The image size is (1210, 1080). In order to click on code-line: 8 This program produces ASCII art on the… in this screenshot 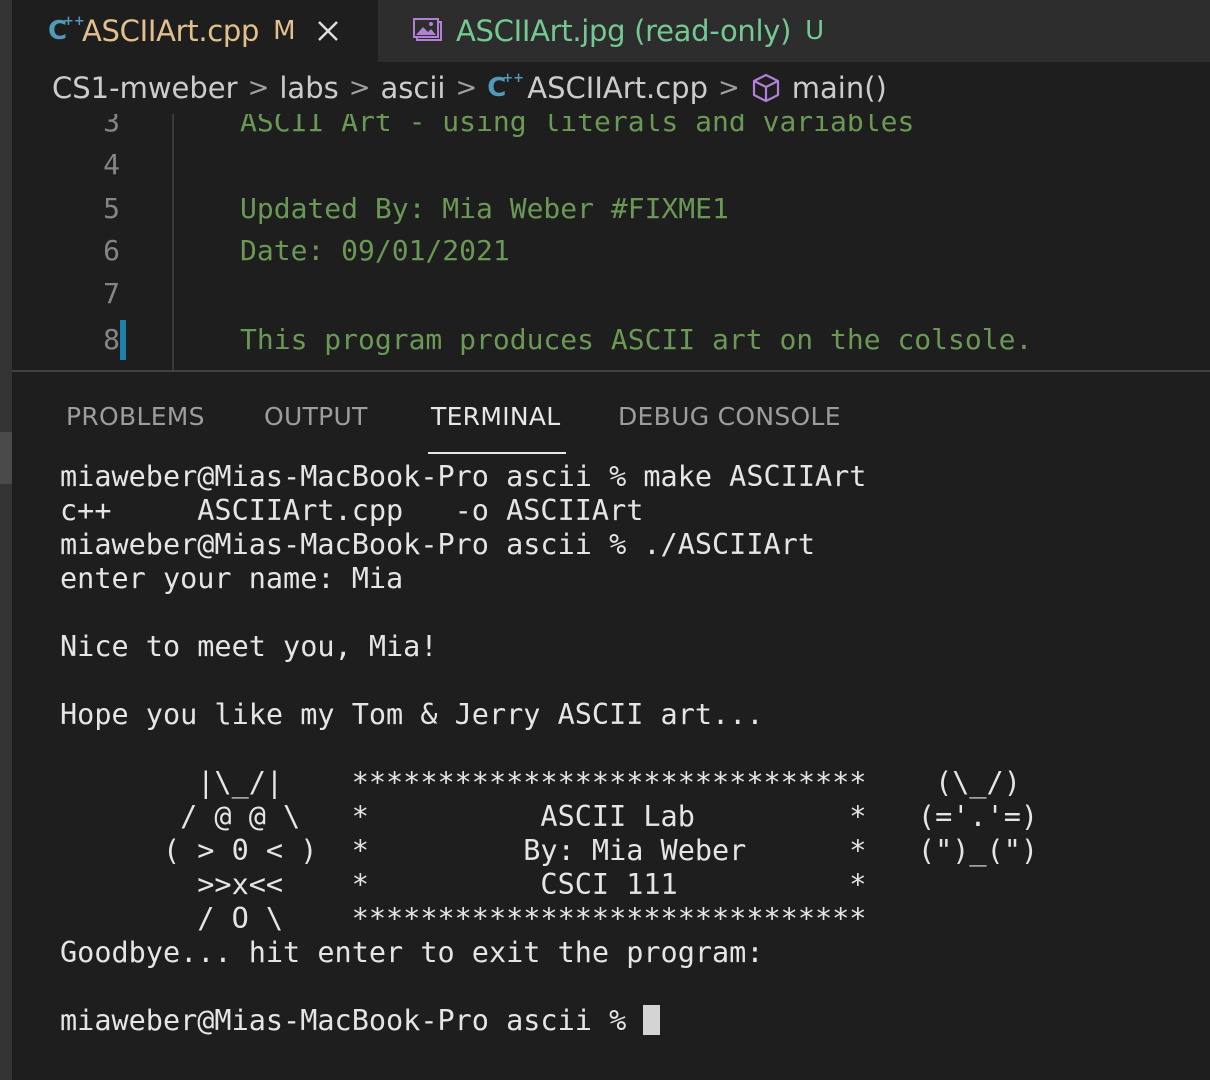, I will do `click(611, 340)`.